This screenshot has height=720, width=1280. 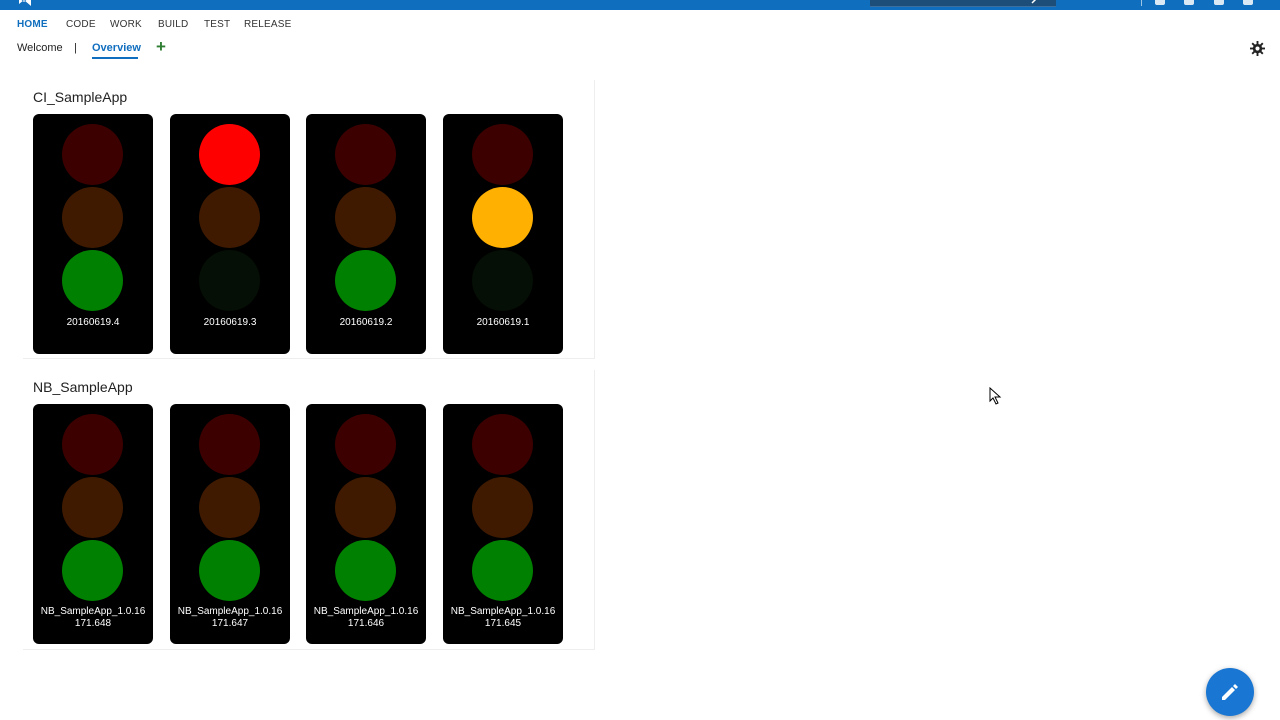 I want to click on hub-tab-code: CODE, so click(x=81, y=24).